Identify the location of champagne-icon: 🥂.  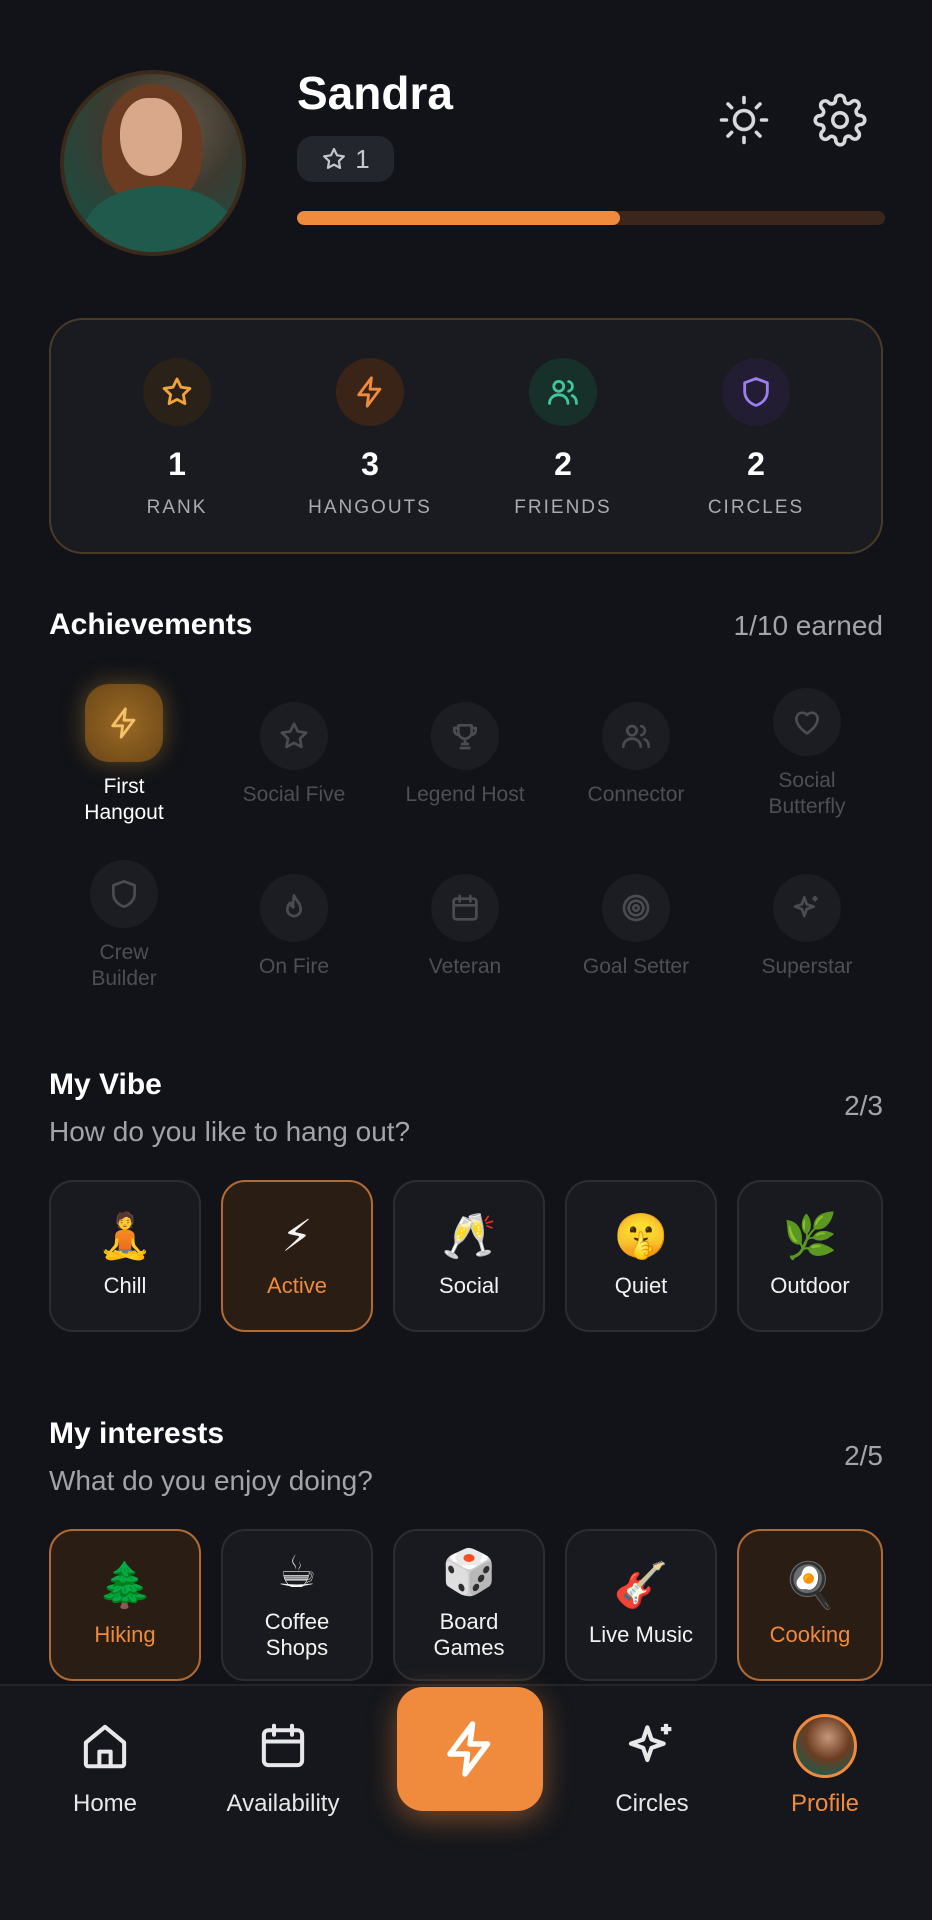
(469, 1236).